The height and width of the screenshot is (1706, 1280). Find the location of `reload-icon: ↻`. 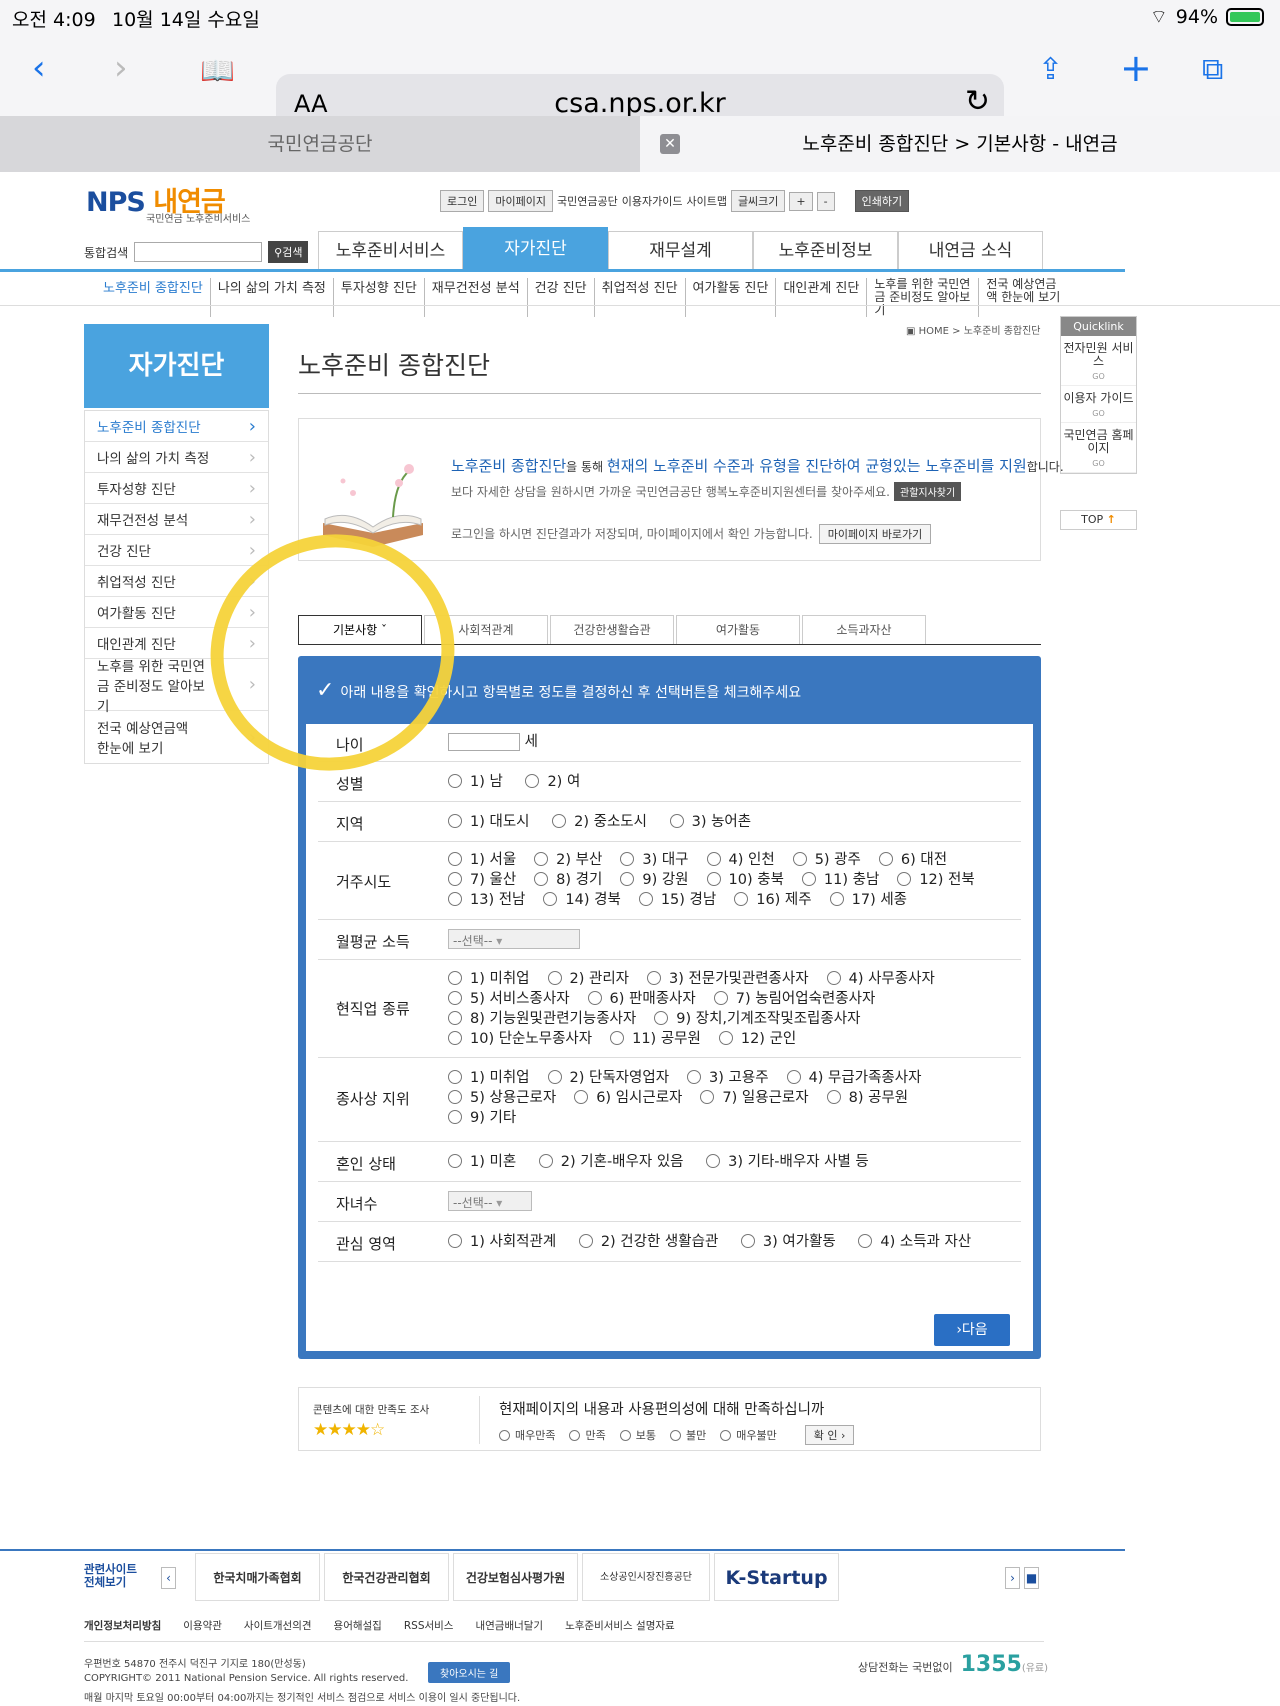

reload-icon: ↻ is located at coordinates (977, 101).